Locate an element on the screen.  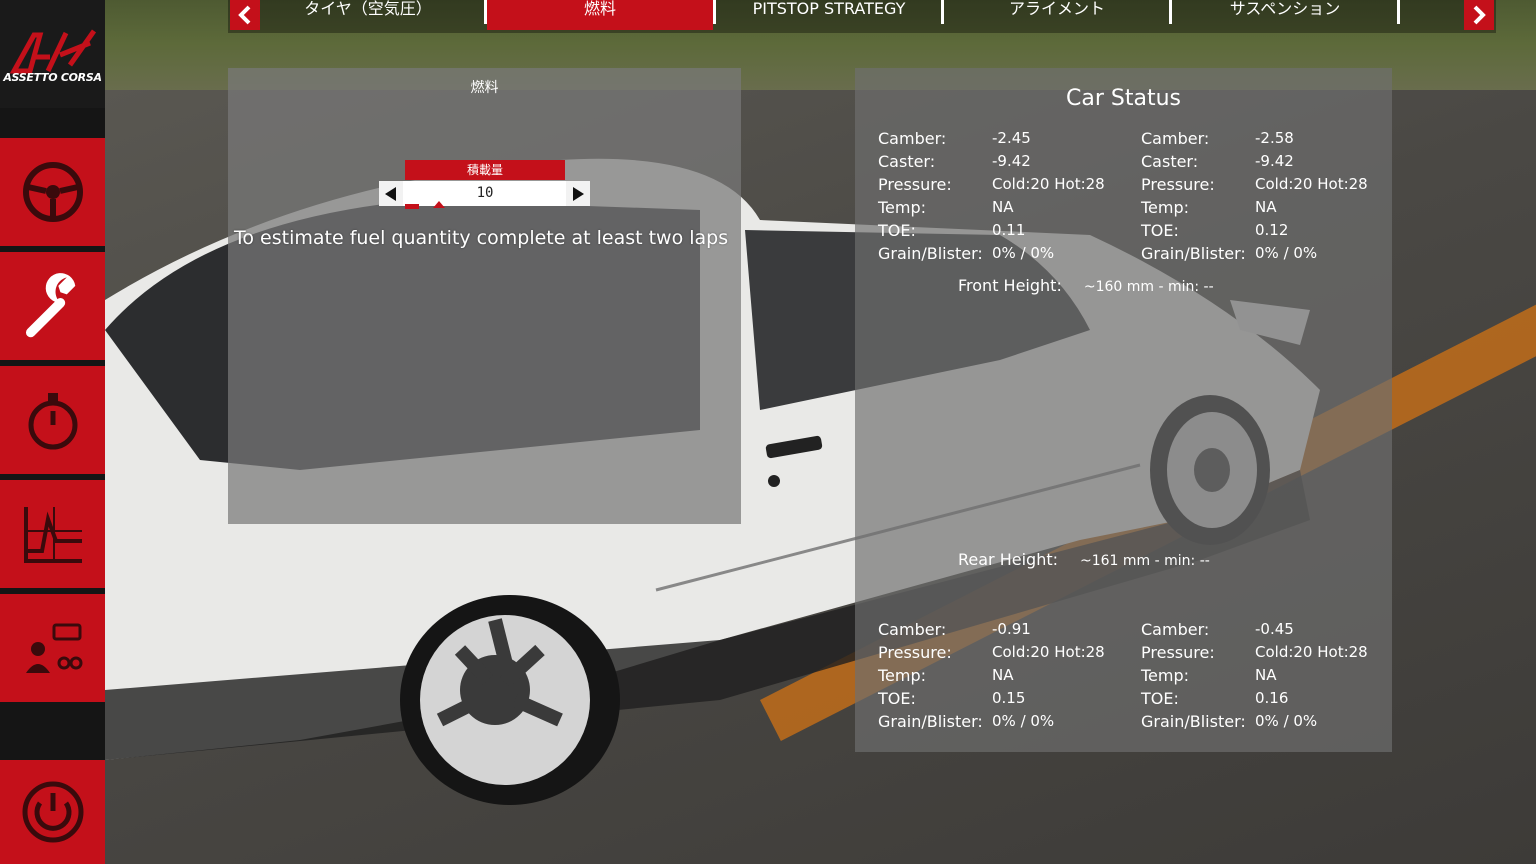
stat-row: TOE: 0.12 is located at coordinates (1271, 230).